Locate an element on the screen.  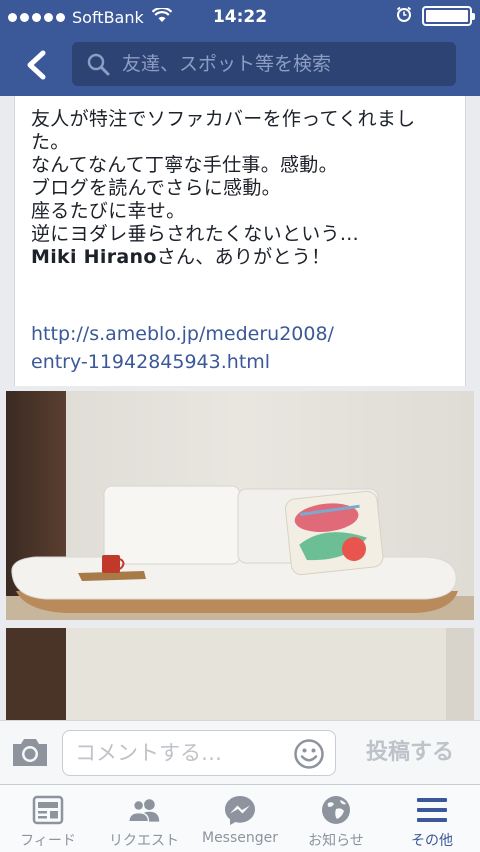
tab-label: Messenger is located at coordinates (240, 838).